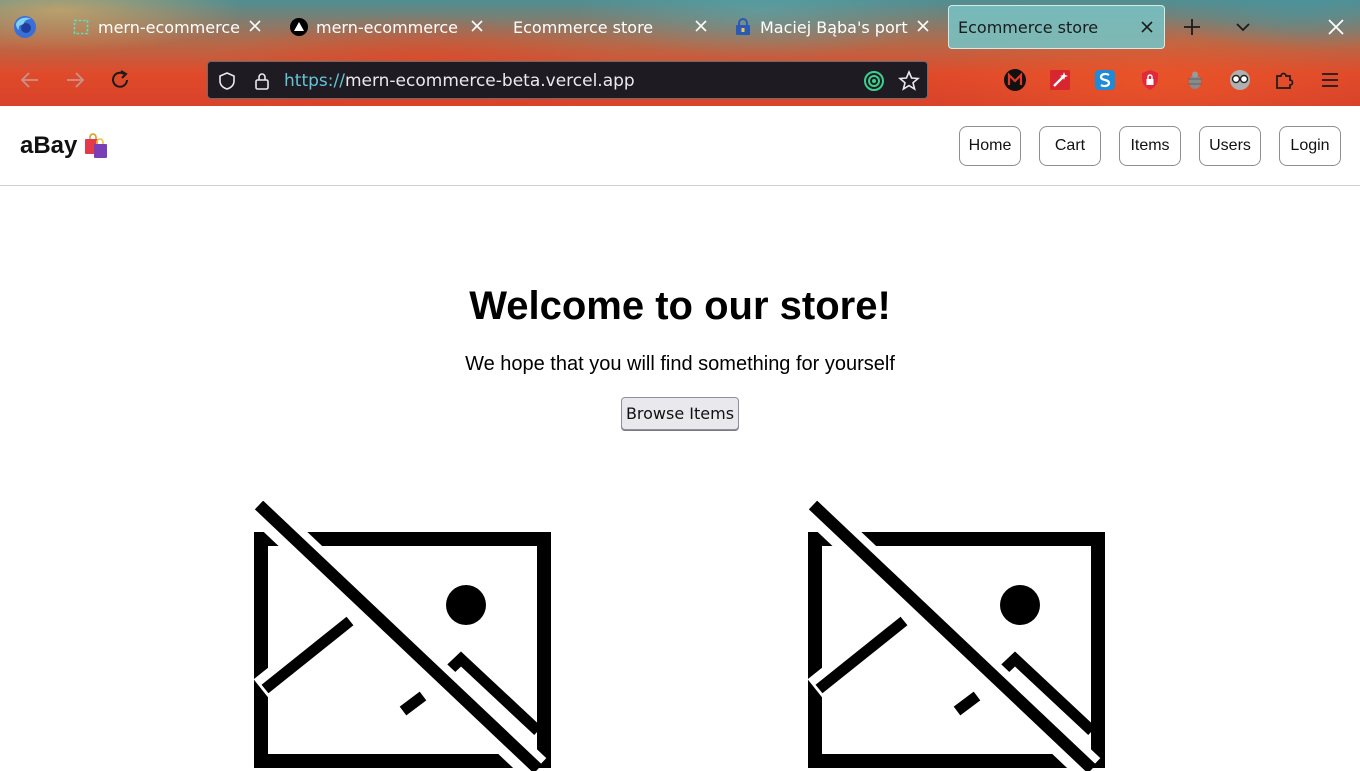 The height and width of the screenshot is (771, 1360). I want to click on site-header: aBay Home Cart Items Users Login, so click(680, 146).